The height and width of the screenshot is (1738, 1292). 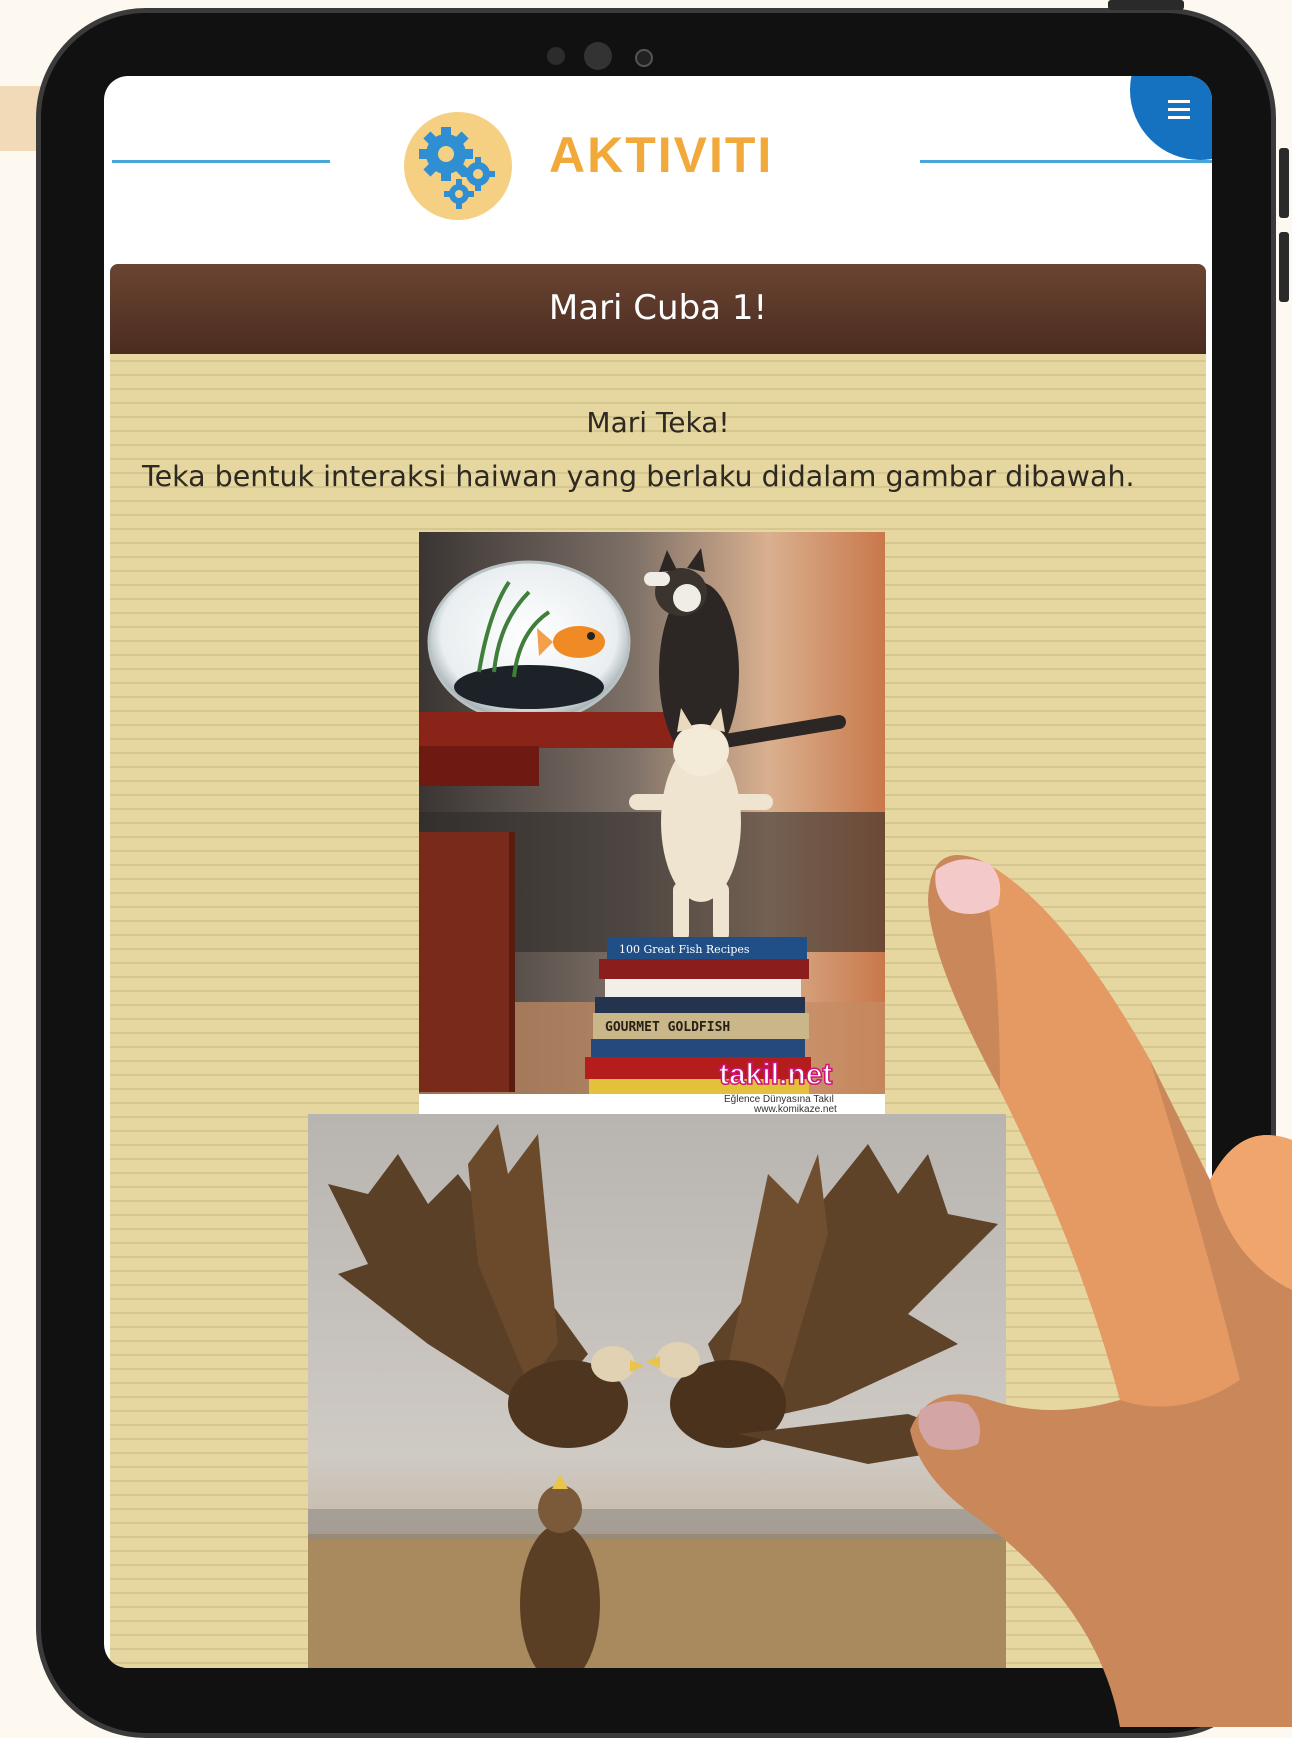 What do you see at coordinates (1101, 1291) in the screenshot?
I see `pointing-hand-illustration` at bounding box center [1101, 1291].